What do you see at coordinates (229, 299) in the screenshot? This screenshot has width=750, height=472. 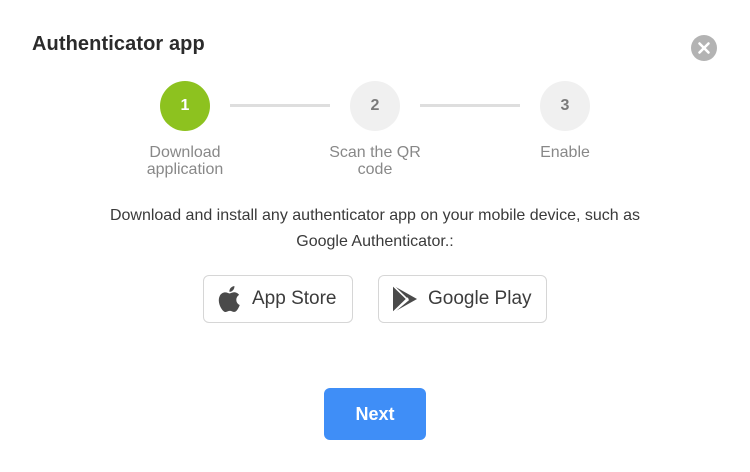 I see `apple-icon` at bounding box center [229, 299].